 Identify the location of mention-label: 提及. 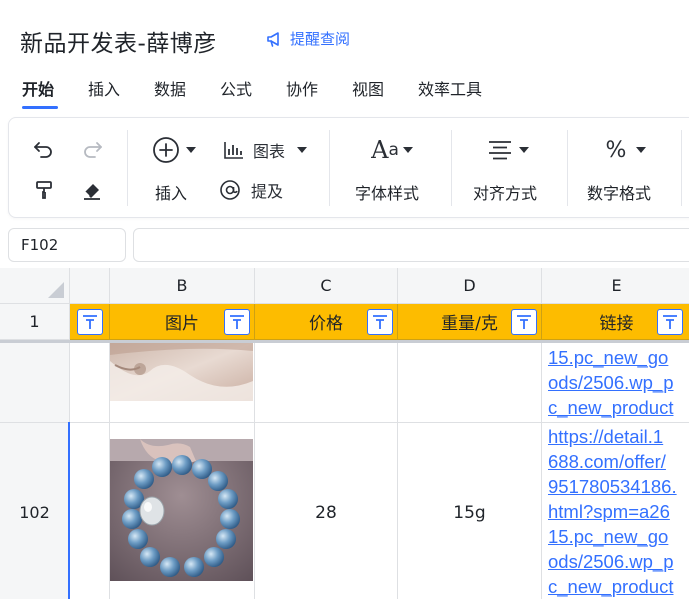
(267, 191).